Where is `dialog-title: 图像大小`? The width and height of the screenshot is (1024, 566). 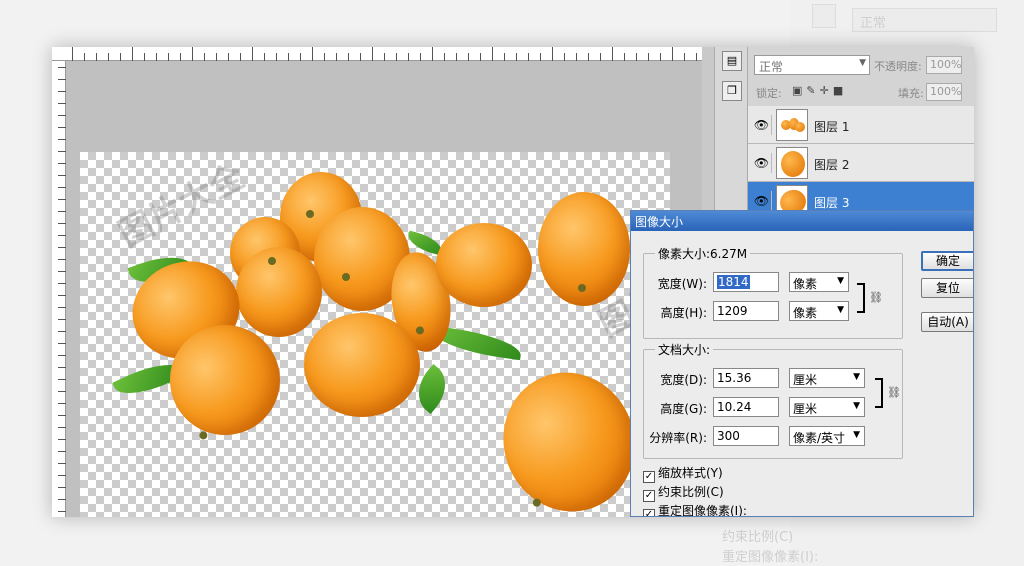
dialog-title: 图像大小 is located at coordinates (802, 221).